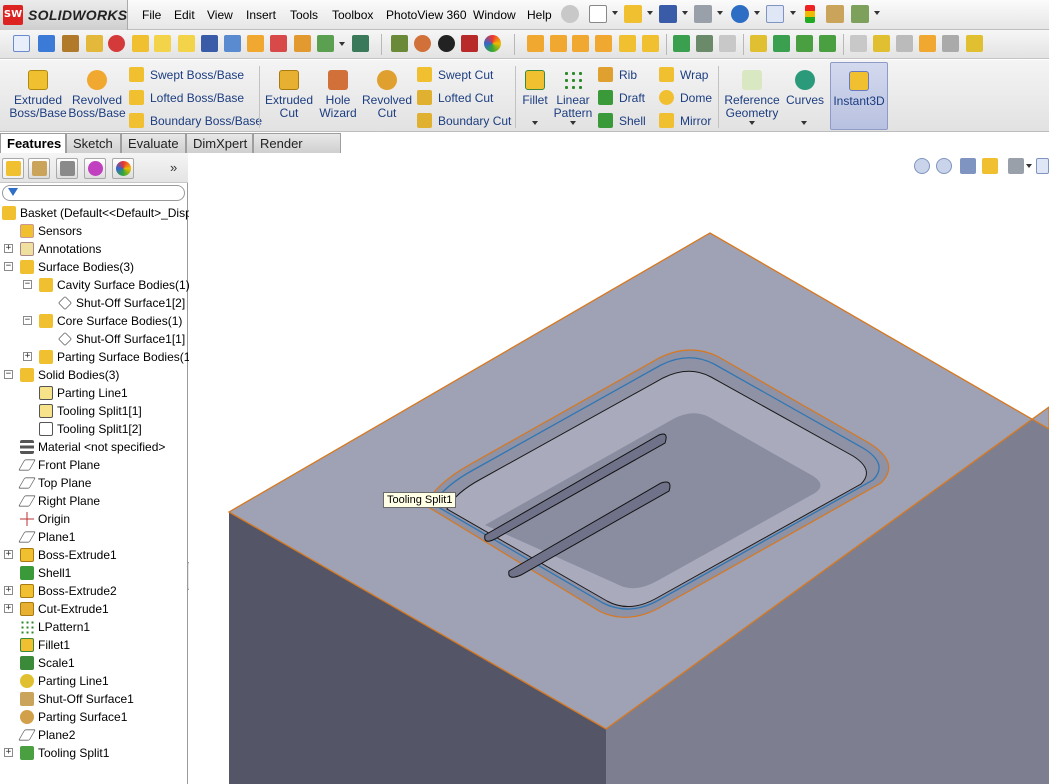 Image resolution: width=1049 pixels, height=784 pixels. What do you see at coordinates (121, 303) in the screenshot?
I see `tree-item-shut-off-surface-2: Shut-Off Surface1[2]` at bounding box center [121, 303].